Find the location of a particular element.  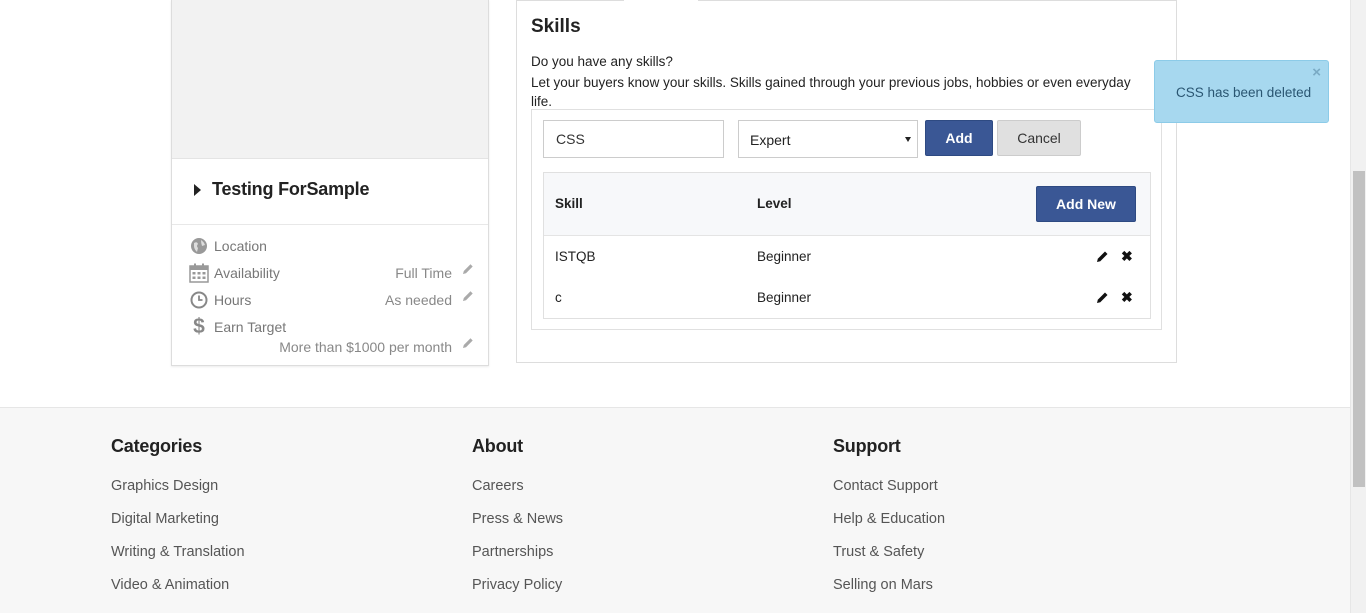

page-scrollbar is located at coordinates (1358, 306).